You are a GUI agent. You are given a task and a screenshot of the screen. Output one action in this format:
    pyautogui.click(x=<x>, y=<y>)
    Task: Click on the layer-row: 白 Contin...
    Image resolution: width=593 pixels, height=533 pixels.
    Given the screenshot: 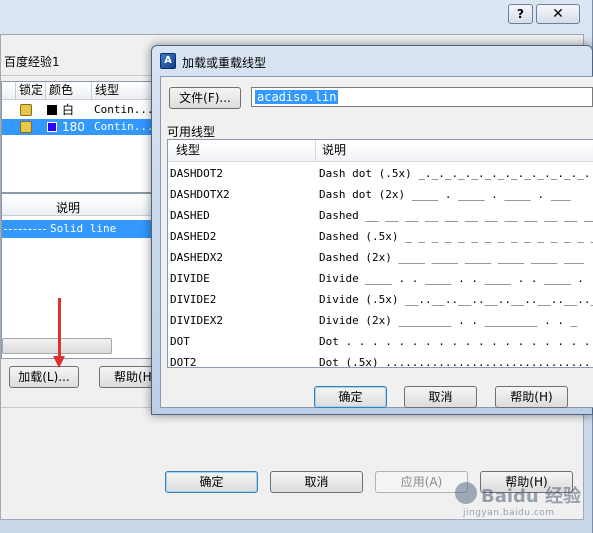 What is the action you would take?
    pyautogui.click(x=81, y=110)
    